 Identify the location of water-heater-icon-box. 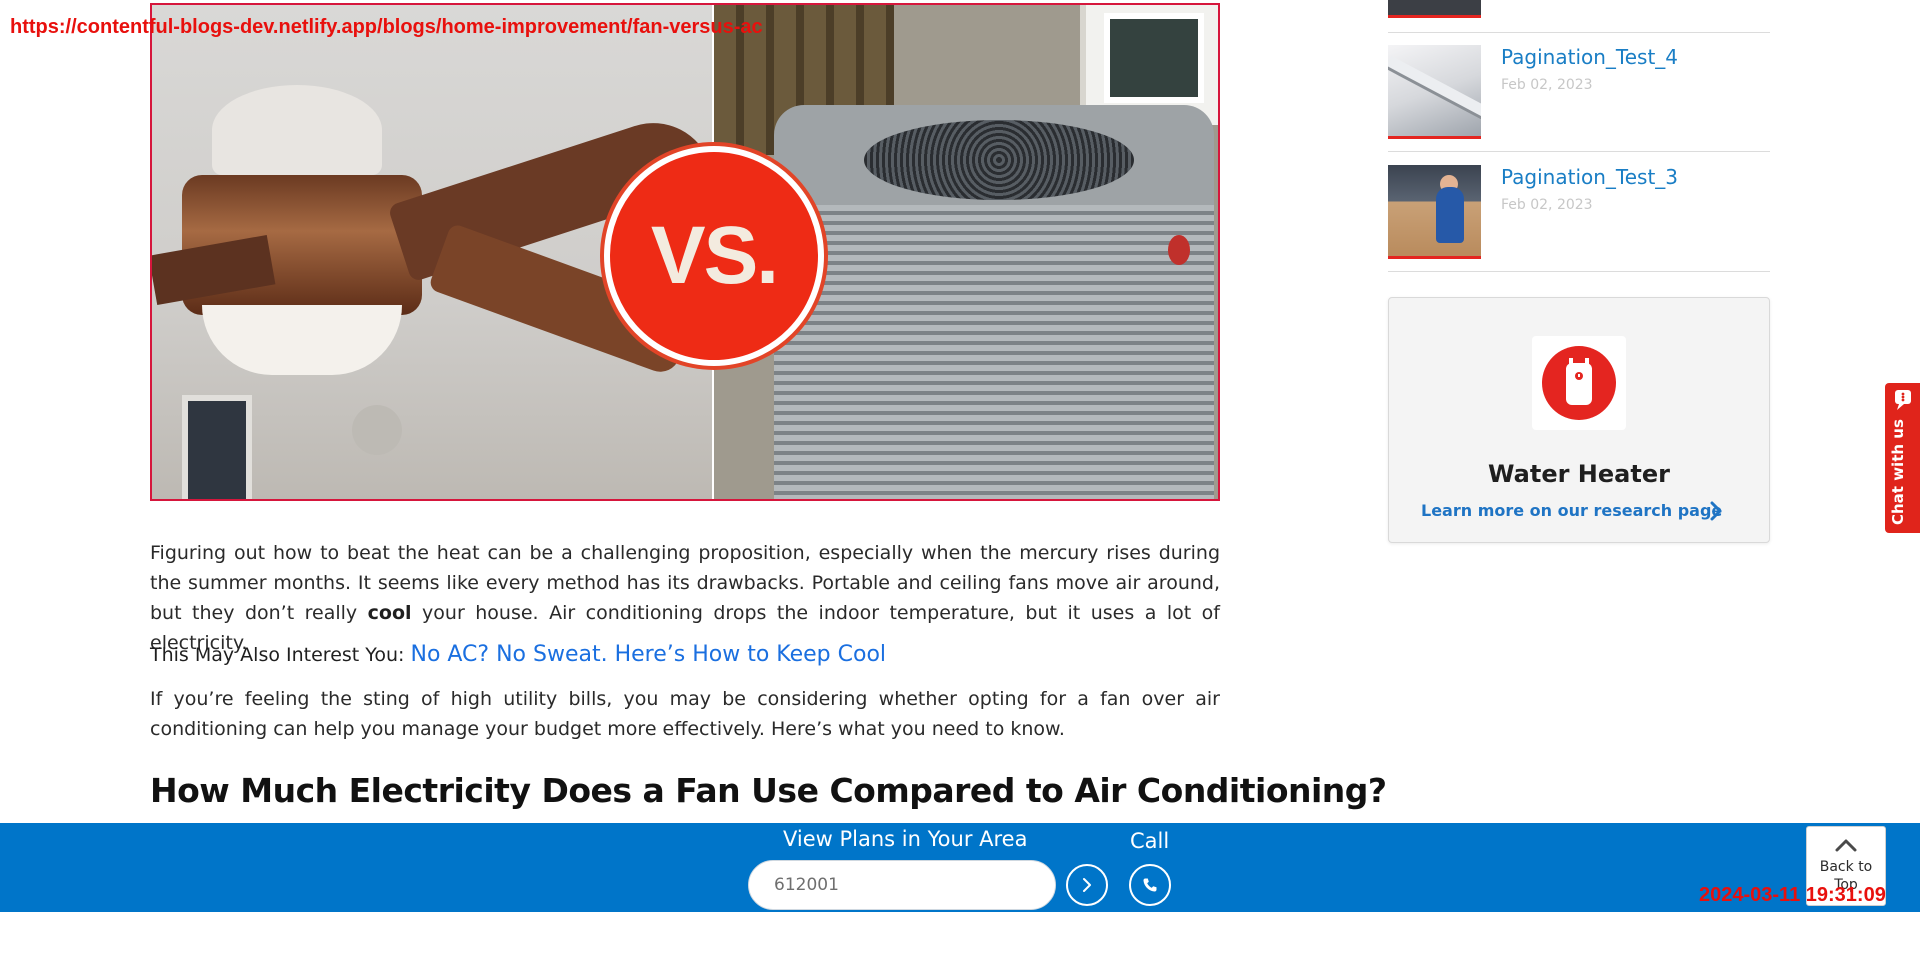
(1579, 383).